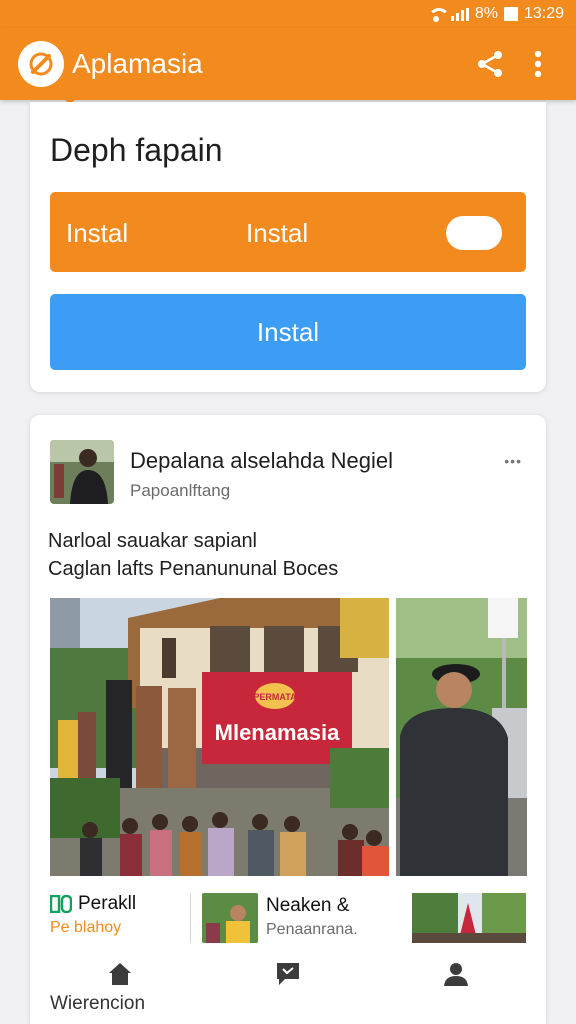  What do you see at coordinates (461, 737) in the screenshot?
I see `post-photo-side` at bounding box center [461, 737].